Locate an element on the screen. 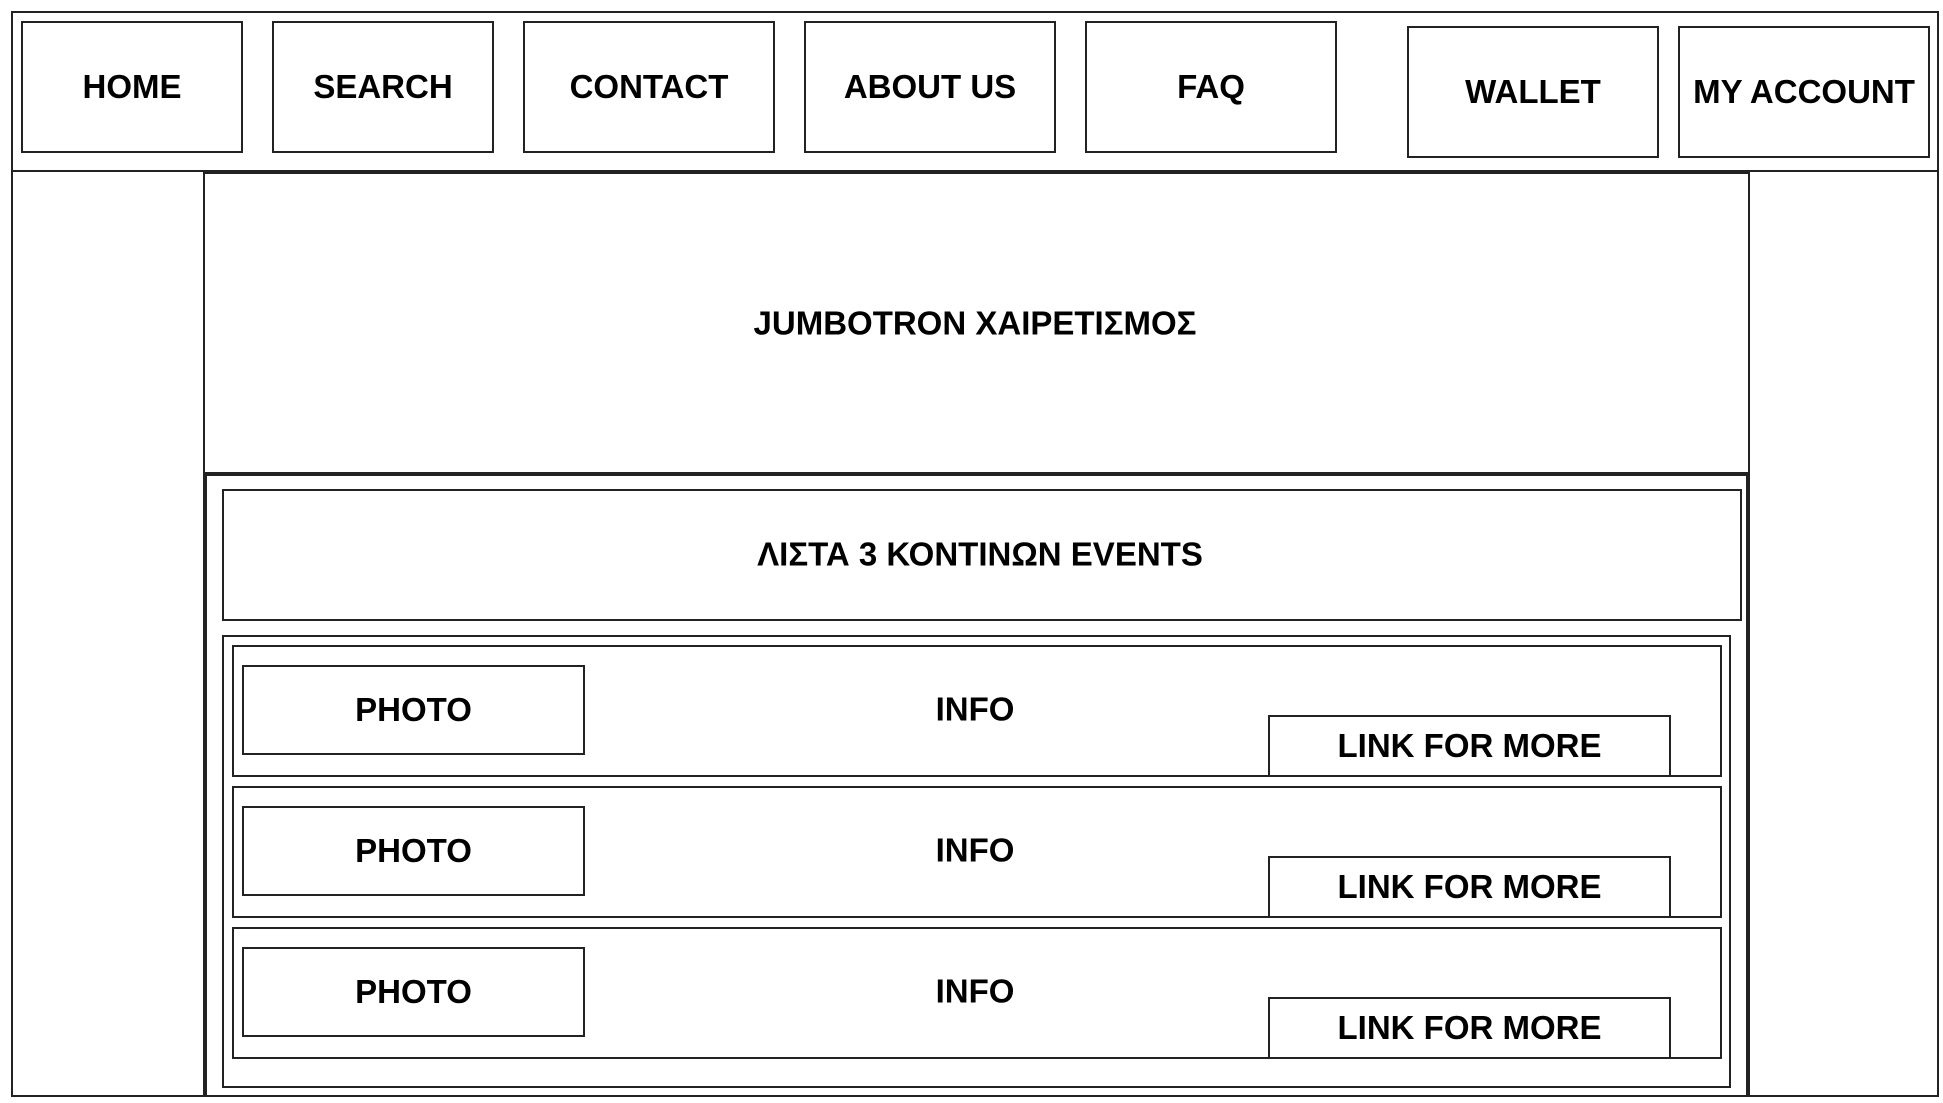  nav-wallet-label: WALLET is located at coordinates (1533, 91).